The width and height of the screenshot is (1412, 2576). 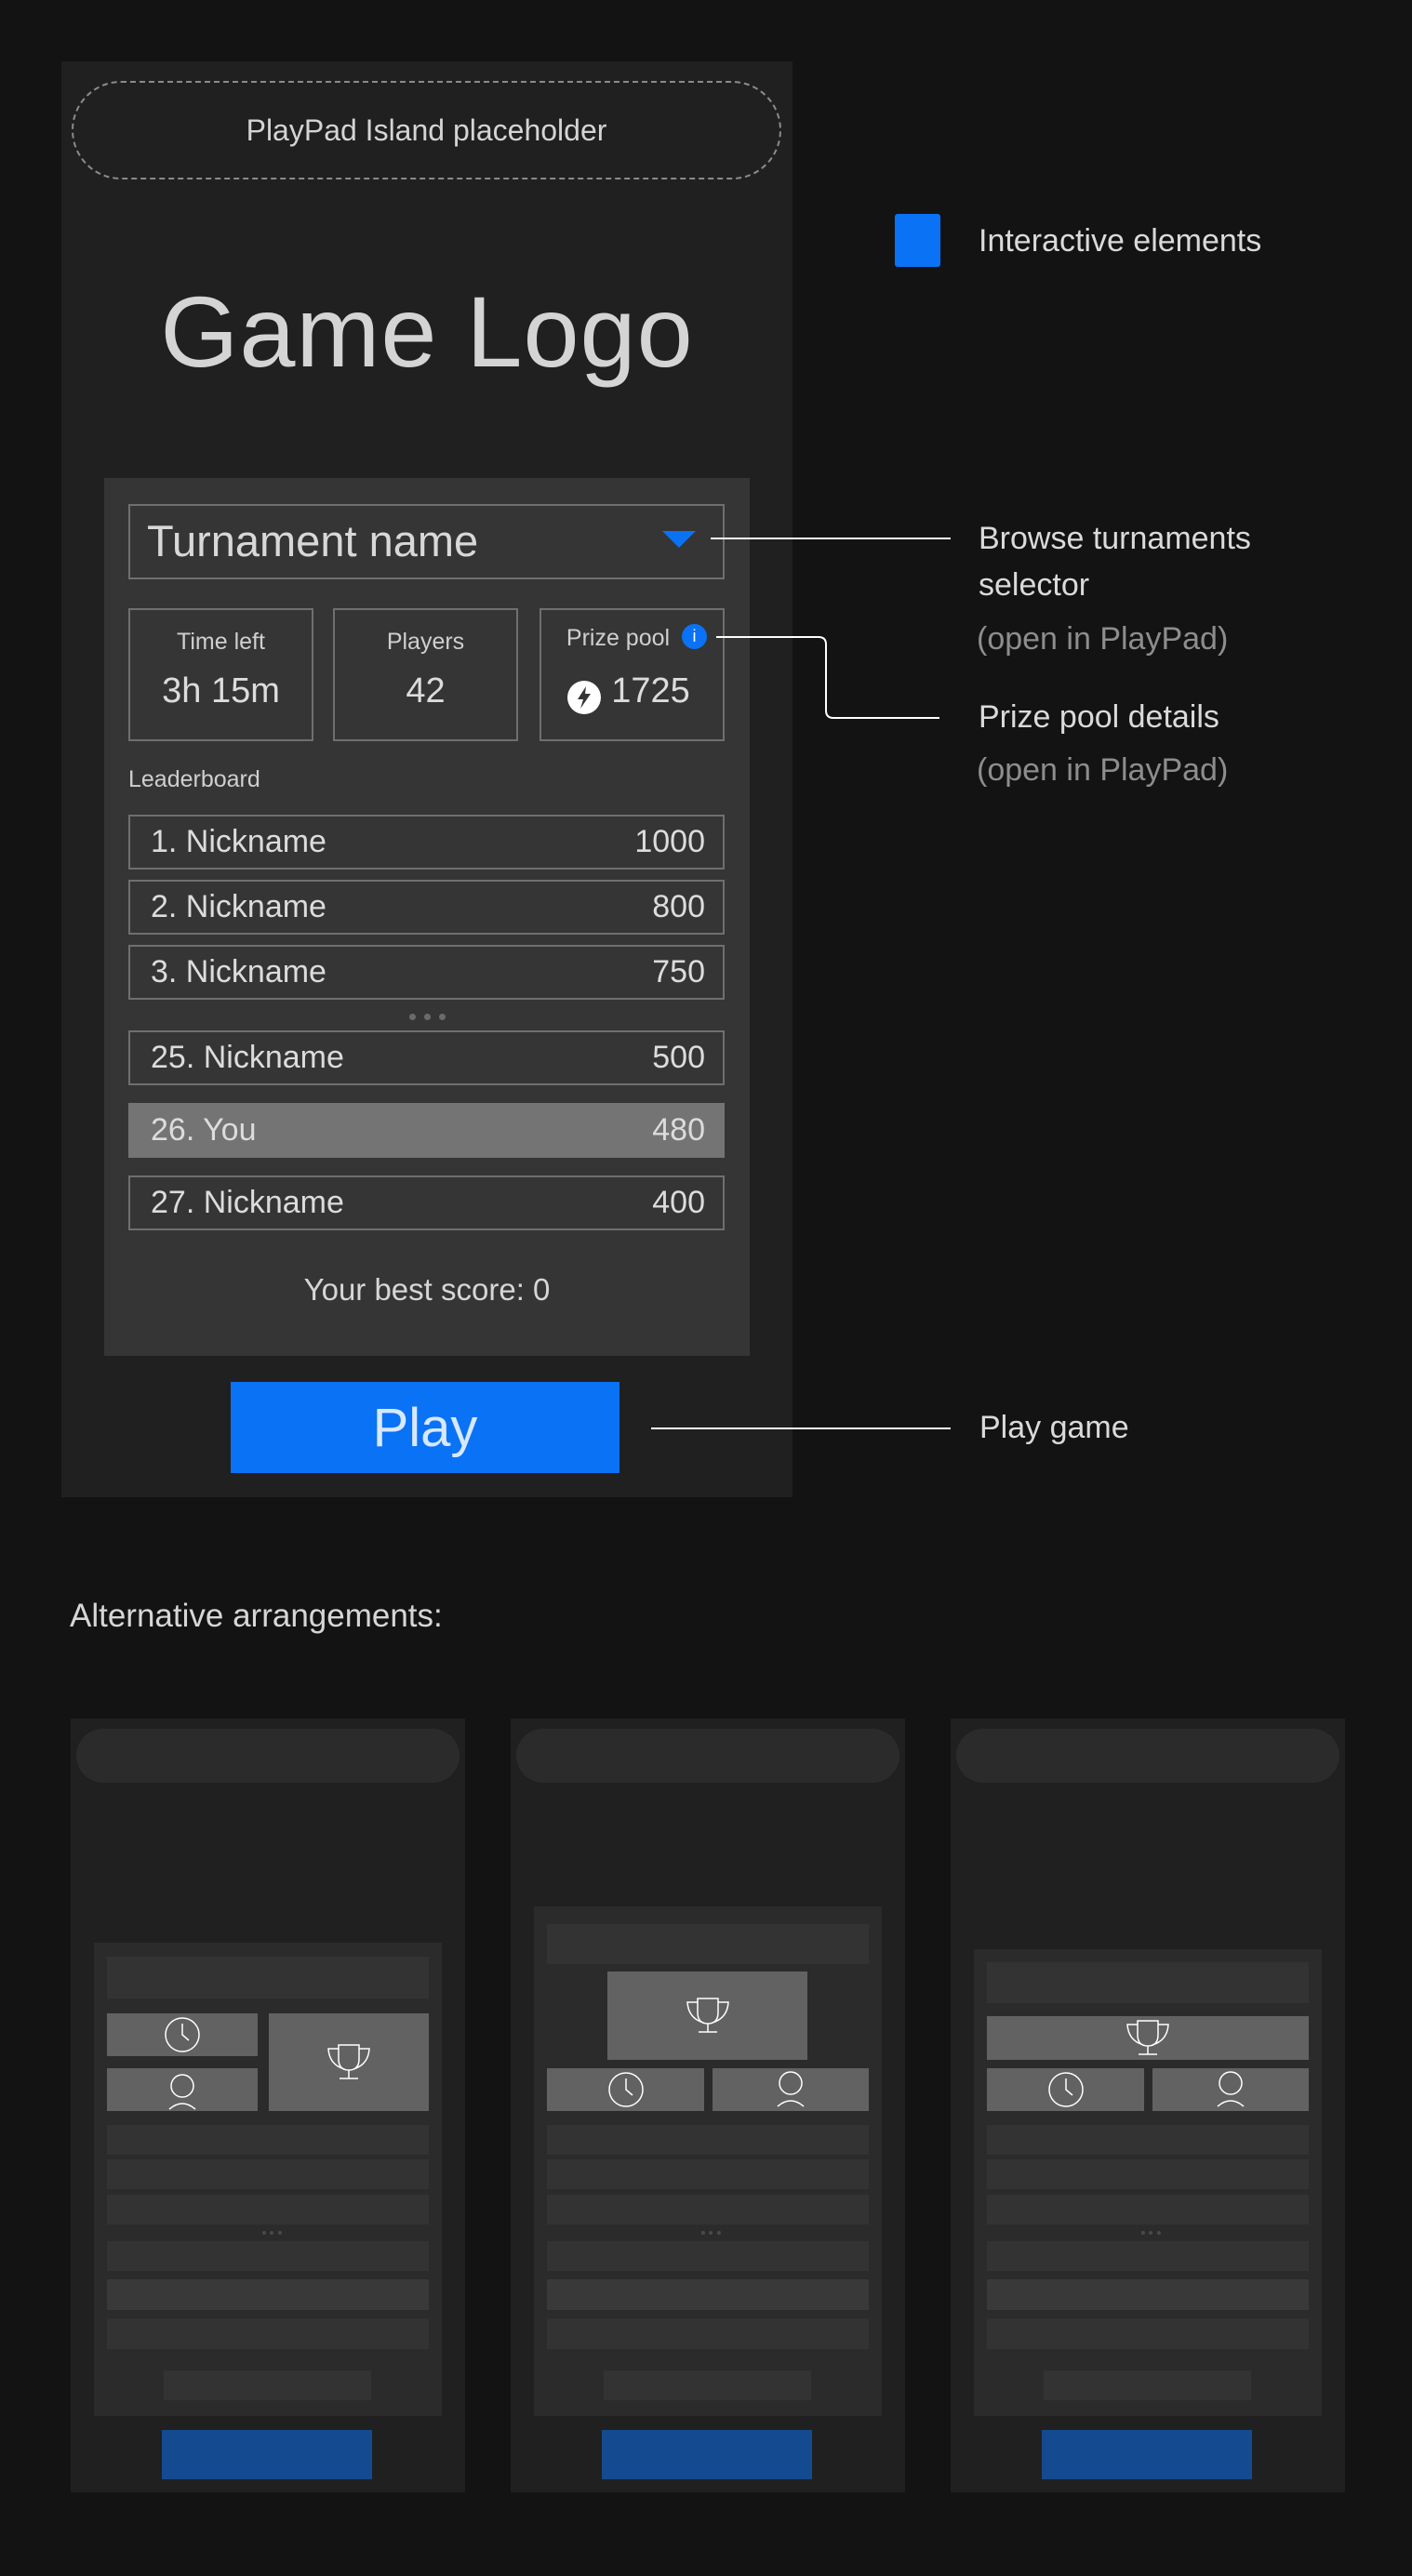 I want to click on stat-players: Players 42, so click(x=425, y=674).